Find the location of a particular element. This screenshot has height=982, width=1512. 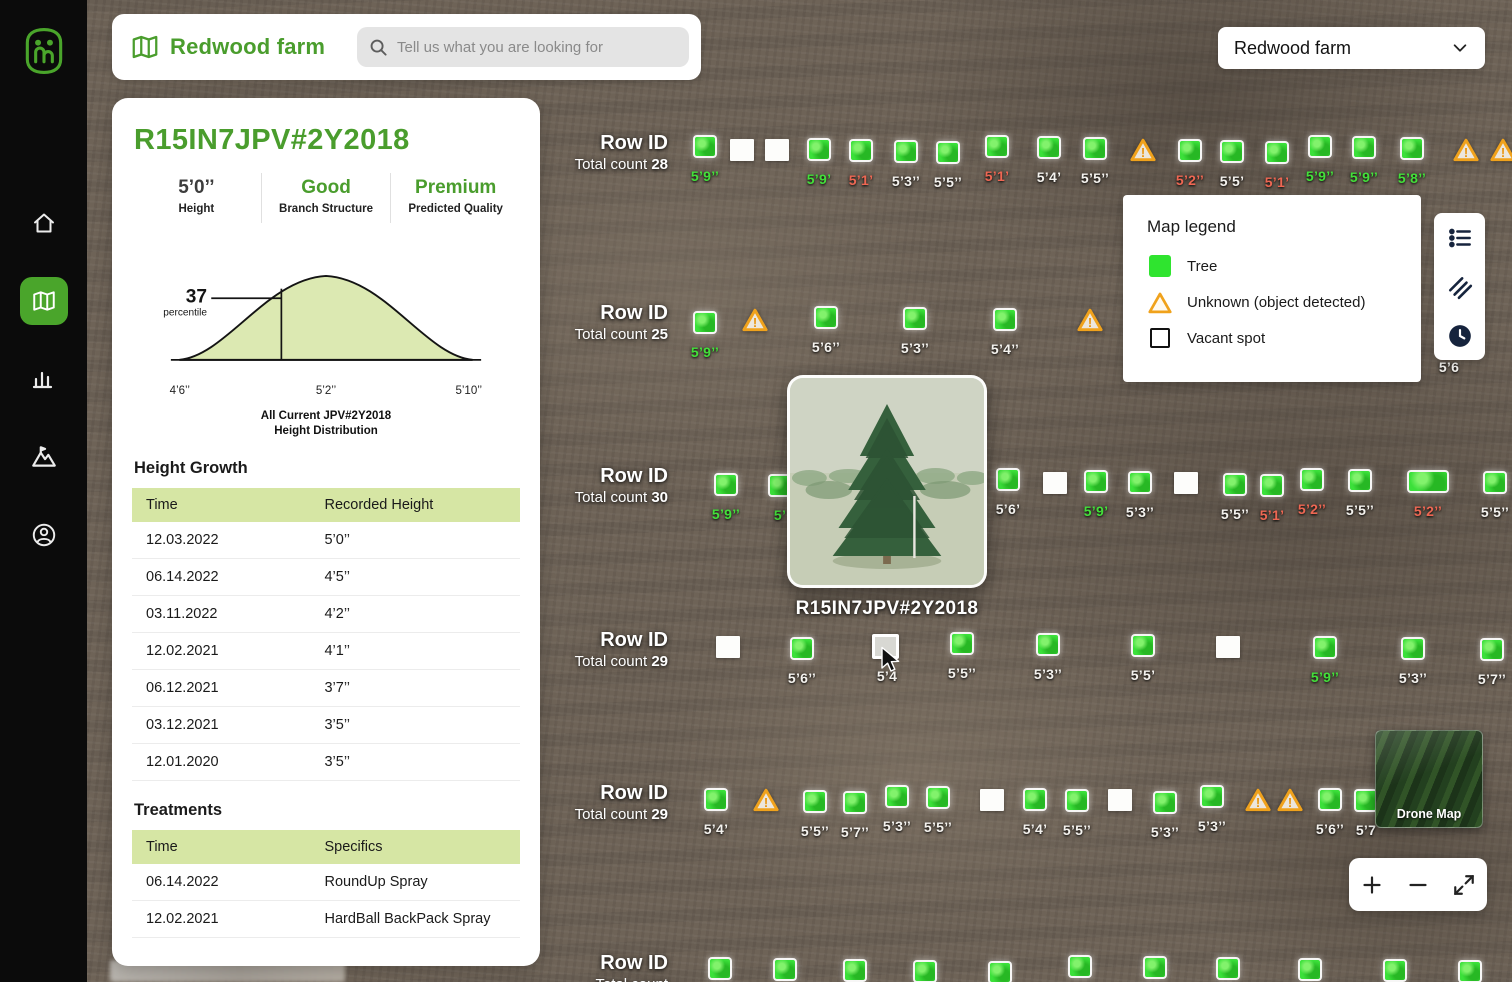

history-button is located at coordinates (1459, 335).